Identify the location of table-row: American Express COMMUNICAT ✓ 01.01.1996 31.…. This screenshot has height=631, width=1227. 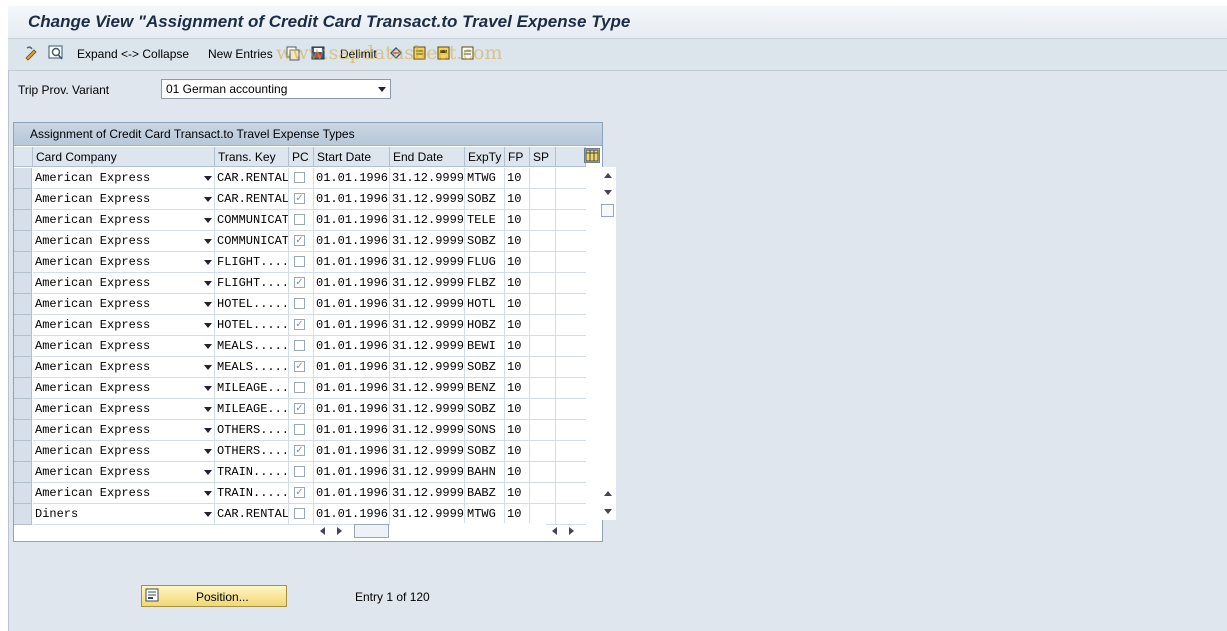
(300, 241).